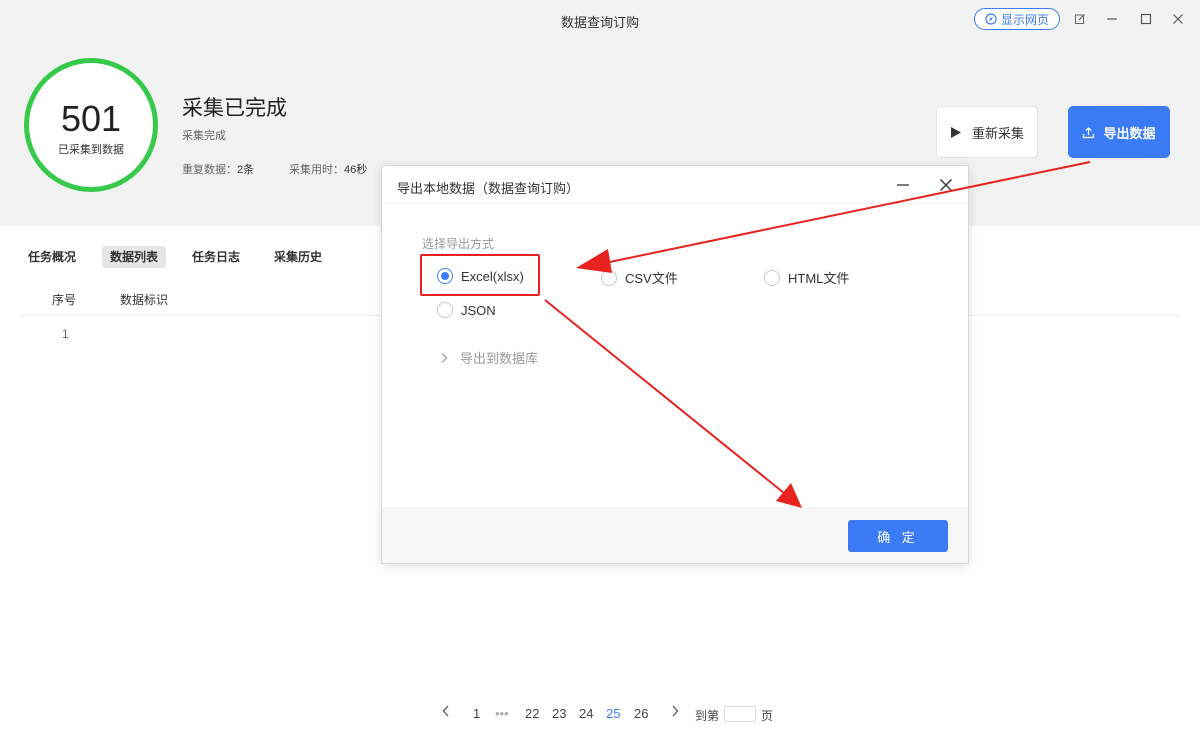 The width and height of the screenshot is (1200, 734). Describe the element at coordinates (1024, 19) in the screenshot. I see `show-web-label: 显示网页` at that location.